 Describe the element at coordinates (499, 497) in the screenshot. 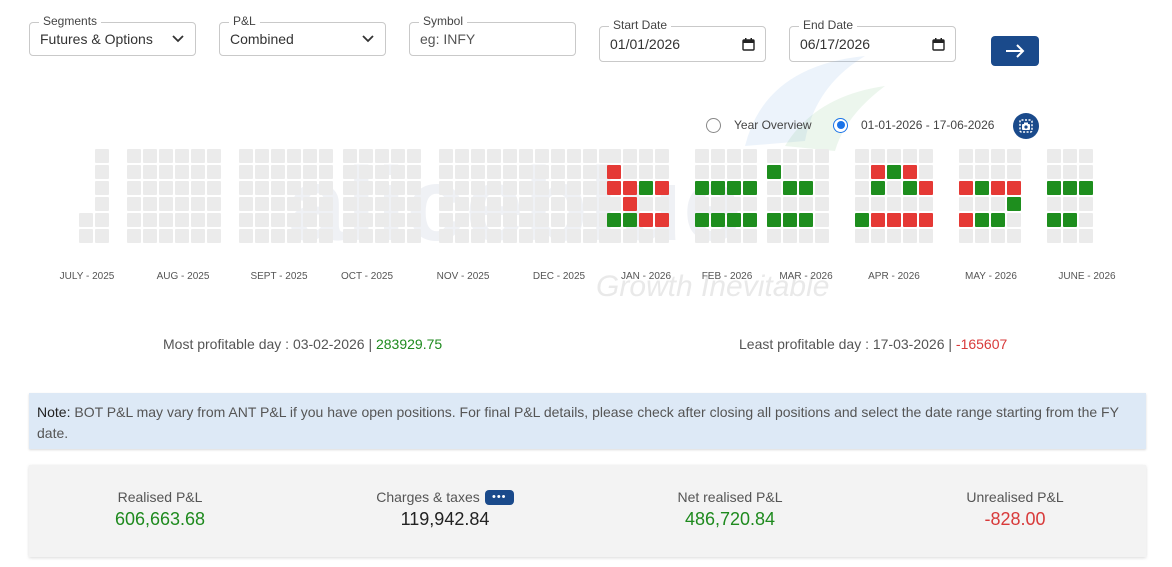

I see `charges-details-button: •••` at that location.